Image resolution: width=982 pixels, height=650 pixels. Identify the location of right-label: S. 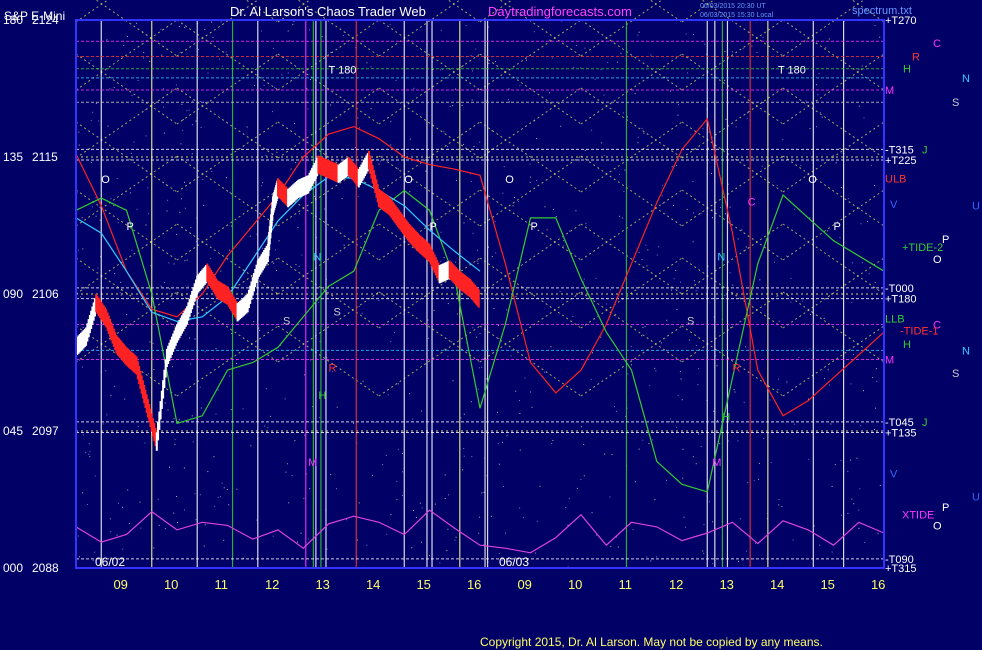
(955, 374).